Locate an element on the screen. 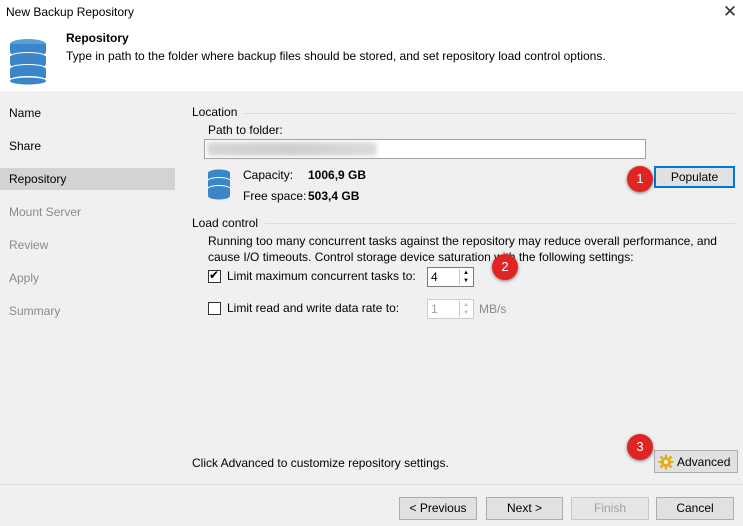 This screenshot has width=743, height=526. advanced-button-label: Advanced is located at coordinates (704, 462).